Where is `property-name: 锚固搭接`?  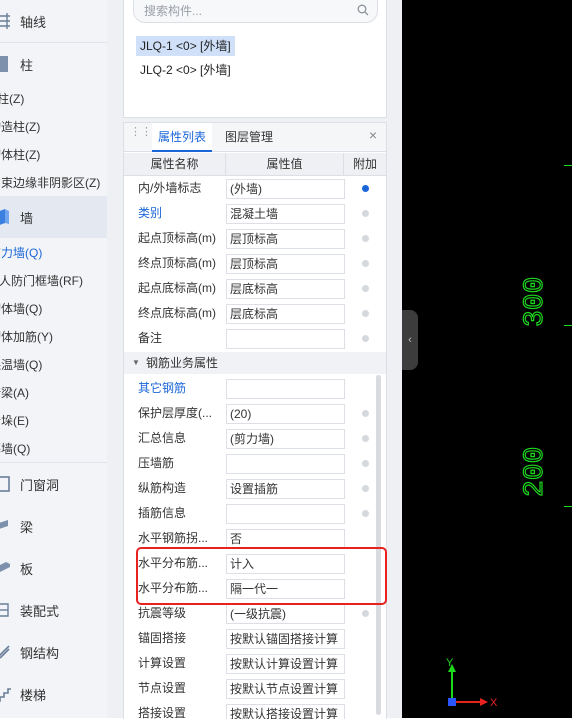 property-name: 锚固搭接 is located at coordinates (162, 638).